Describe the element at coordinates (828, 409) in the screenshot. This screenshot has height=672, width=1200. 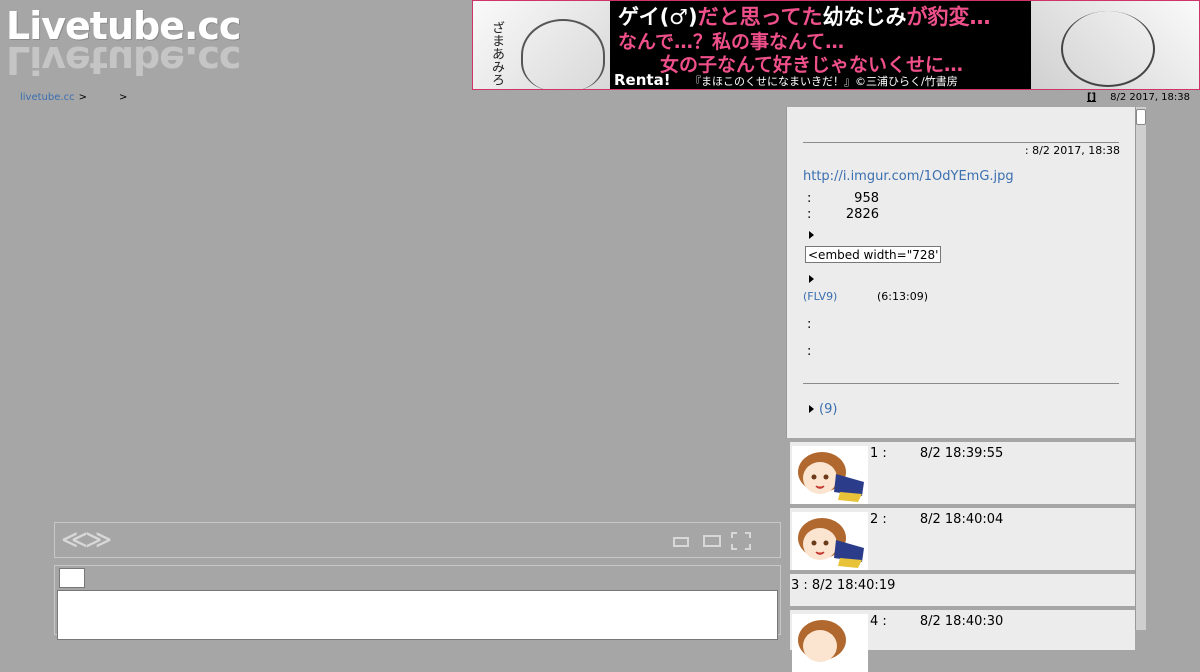
I see `comment-count-link: (9)` at that location.